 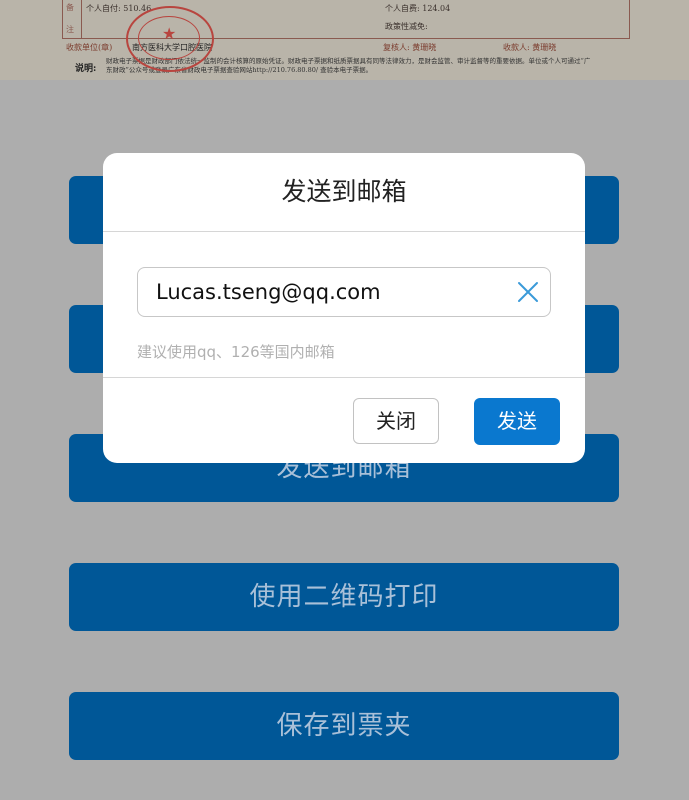 I want to click on title-divider, so click(x=344, y=231).